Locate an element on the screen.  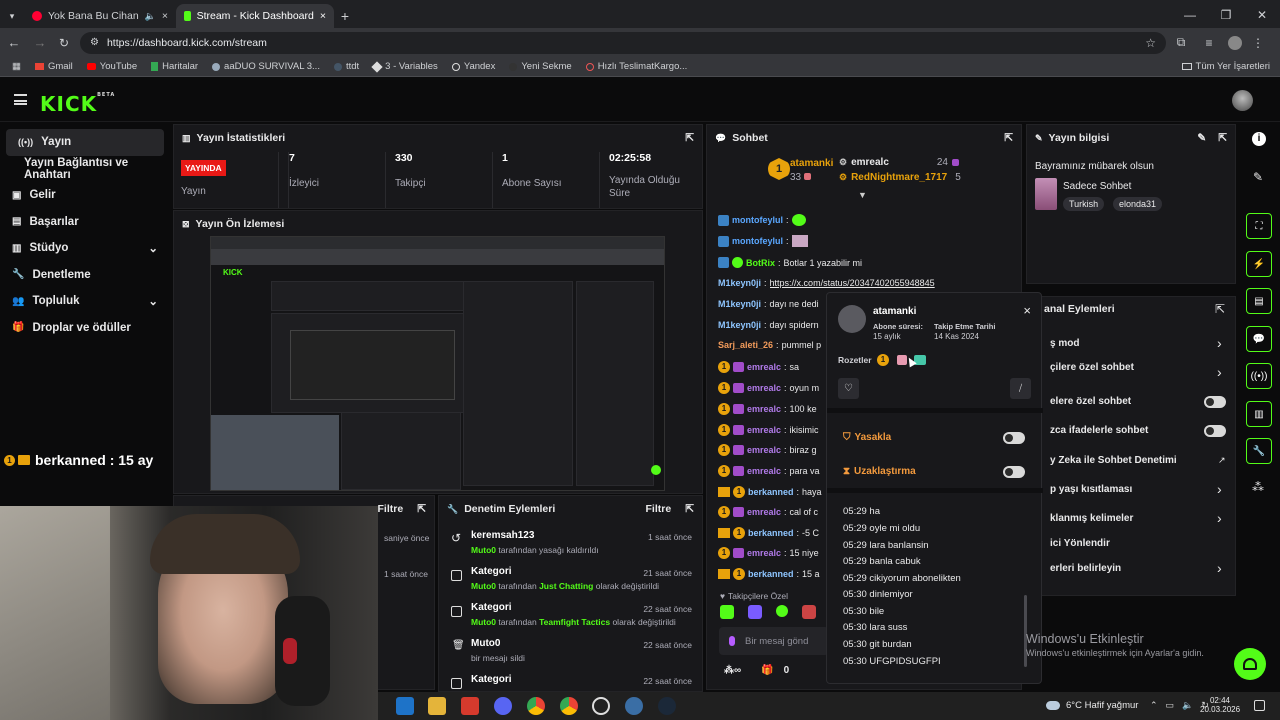
sidebar-item-achievements: ▤ Başarılar is located at coordinates (85, 222).